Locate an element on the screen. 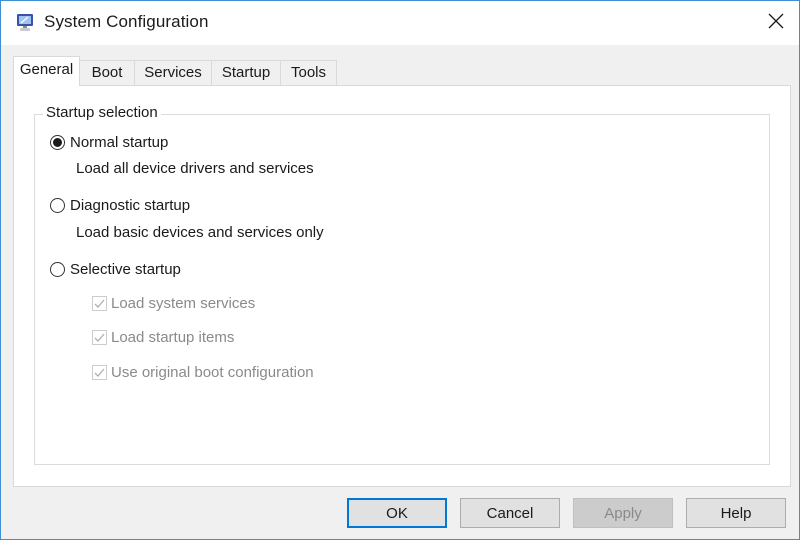 This screenshot has width=800, height=540. selective-startup-radio: Selective startup is located at coordinates (115, 269).